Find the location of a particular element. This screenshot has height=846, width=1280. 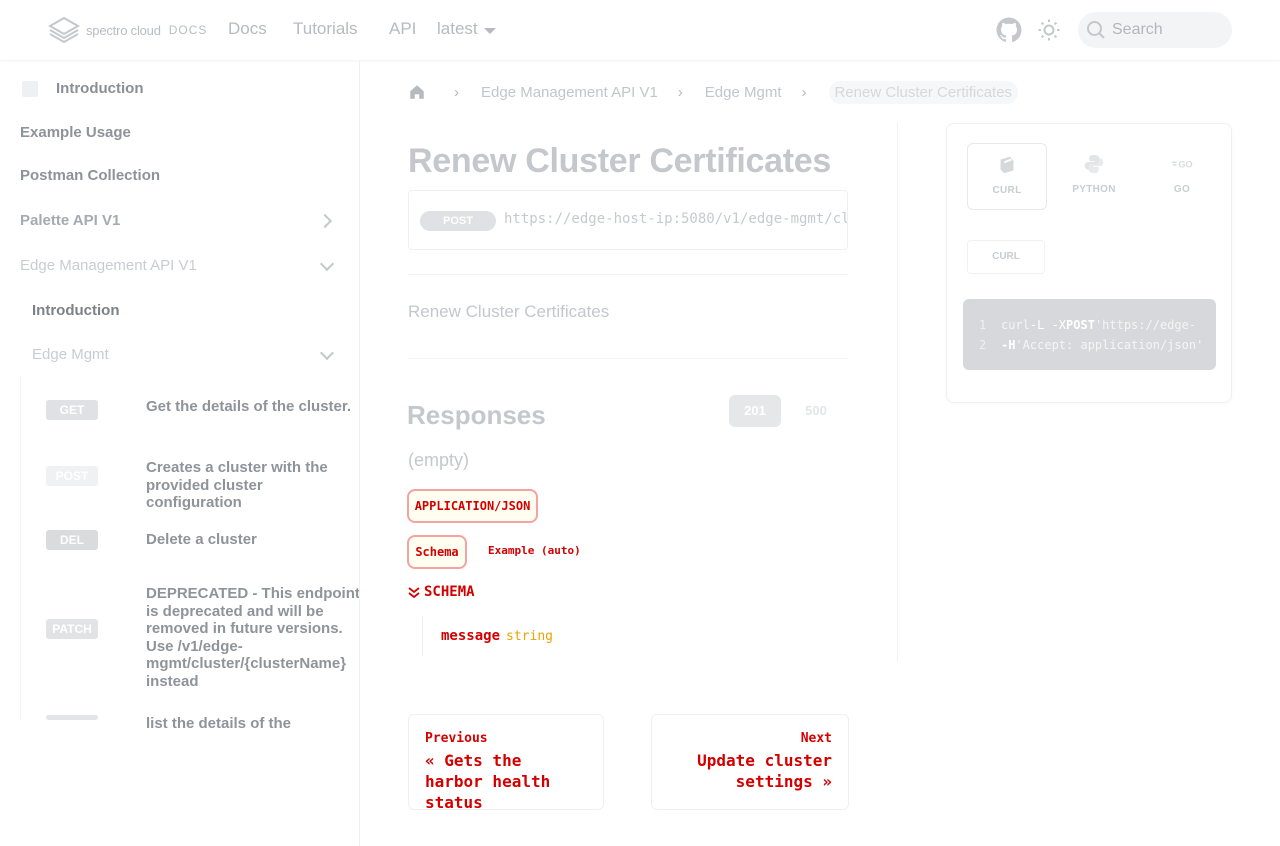

spectro-logo-icon is located at coordinates (64, 30).